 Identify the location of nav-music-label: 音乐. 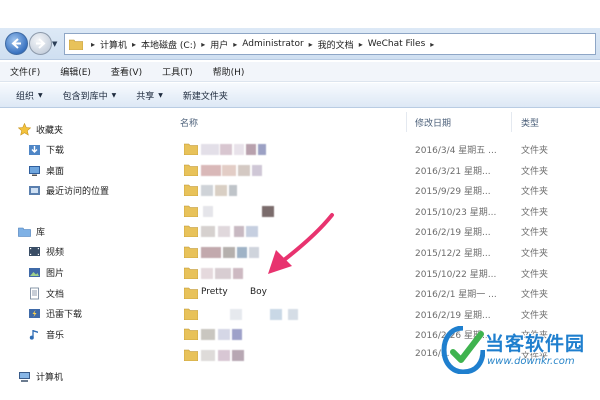
(55, 335).